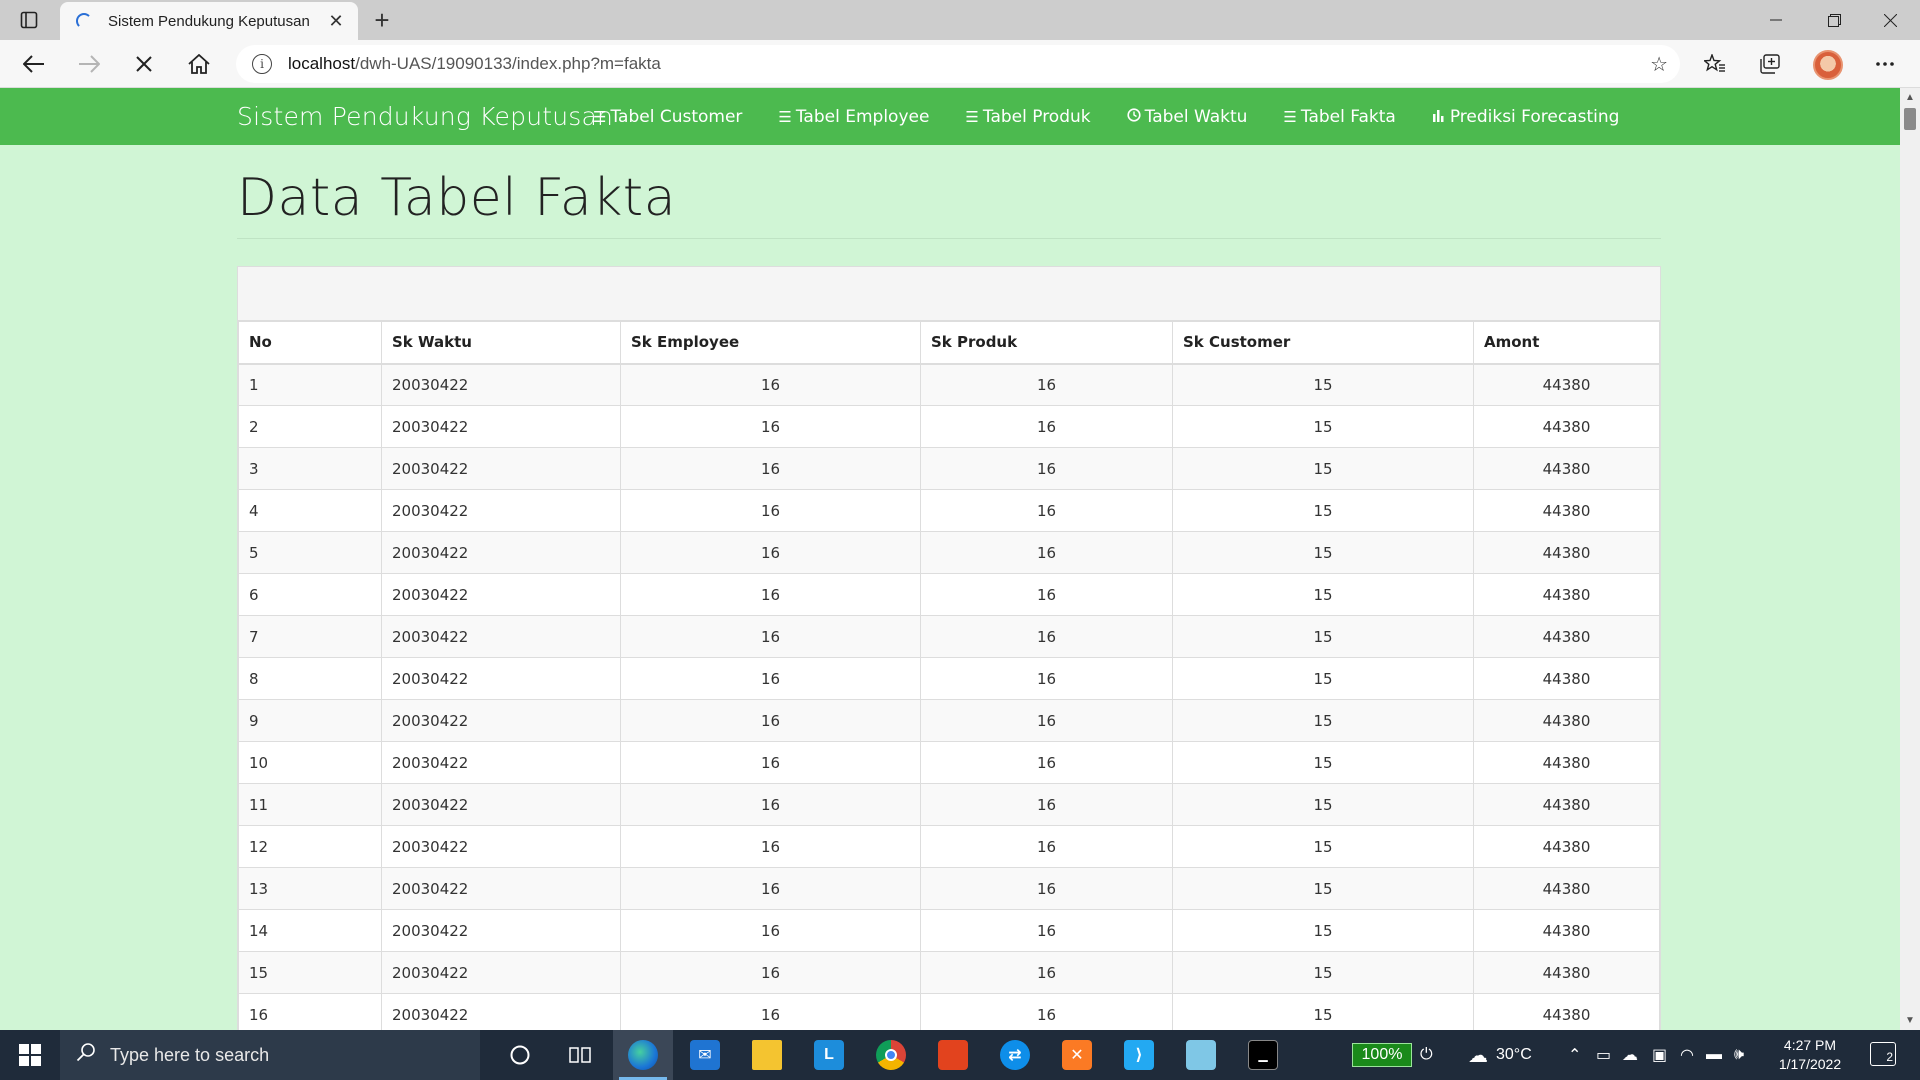  Describe the element at coordinates (144, 64) in the screenshot. I see `stop-loading-icon` at that location.